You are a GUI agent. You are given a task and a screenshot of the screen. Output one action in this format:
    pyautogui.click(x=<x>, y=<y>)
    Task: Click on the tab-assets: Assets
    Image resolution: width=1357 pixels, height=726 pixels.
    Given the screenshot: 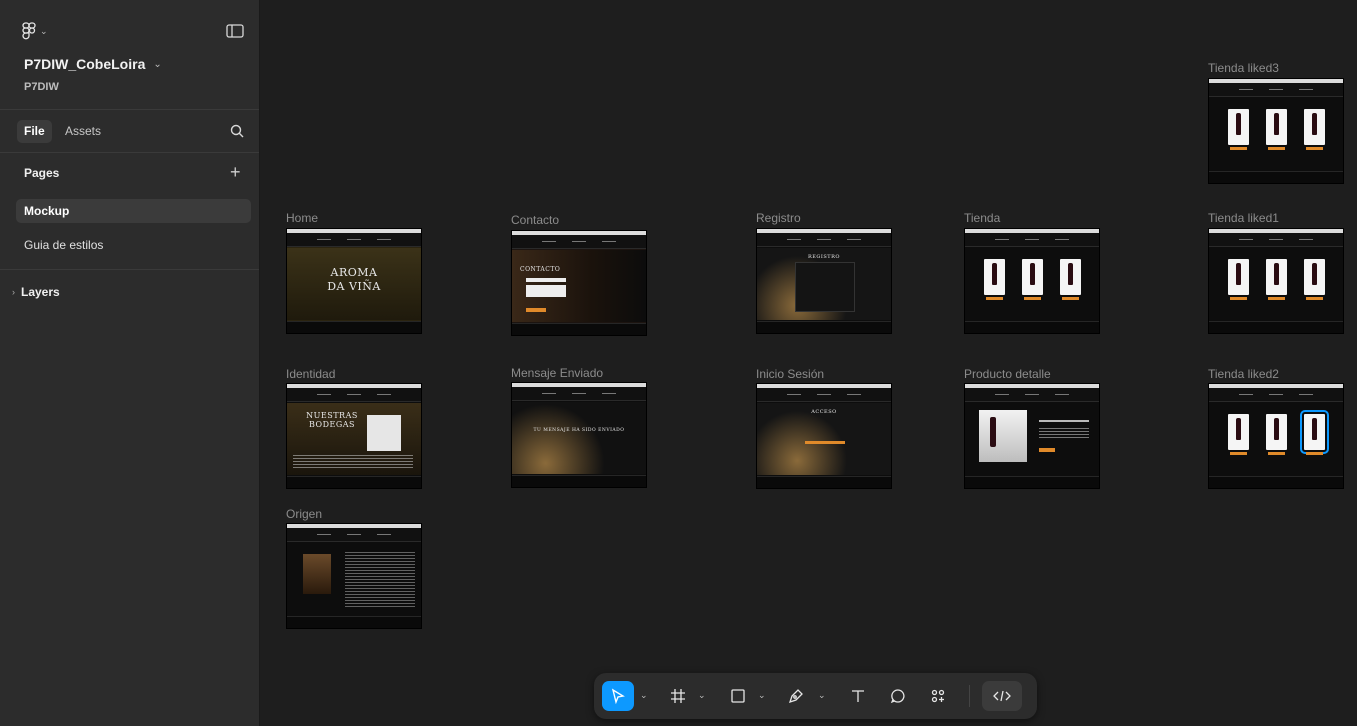 What is the action you would take?
    pyautogui.click(x=83, y=131)
    